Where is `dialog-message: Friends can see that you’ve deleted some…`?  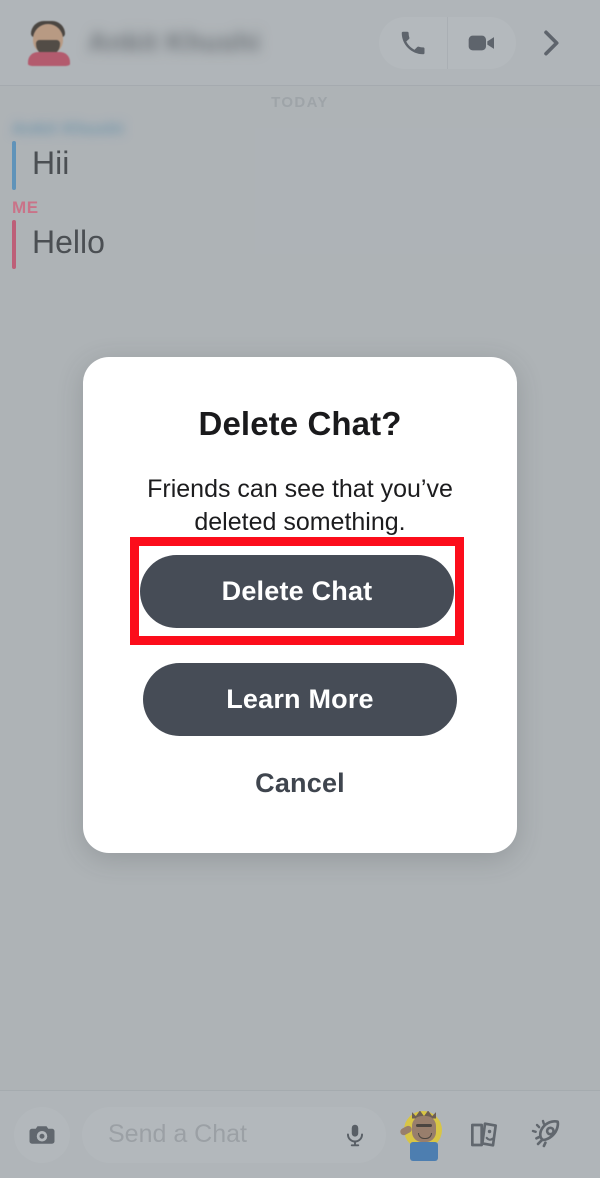
dialog-message: Friends can see that you’ve deleted some… is located at coordinates (300, 505).